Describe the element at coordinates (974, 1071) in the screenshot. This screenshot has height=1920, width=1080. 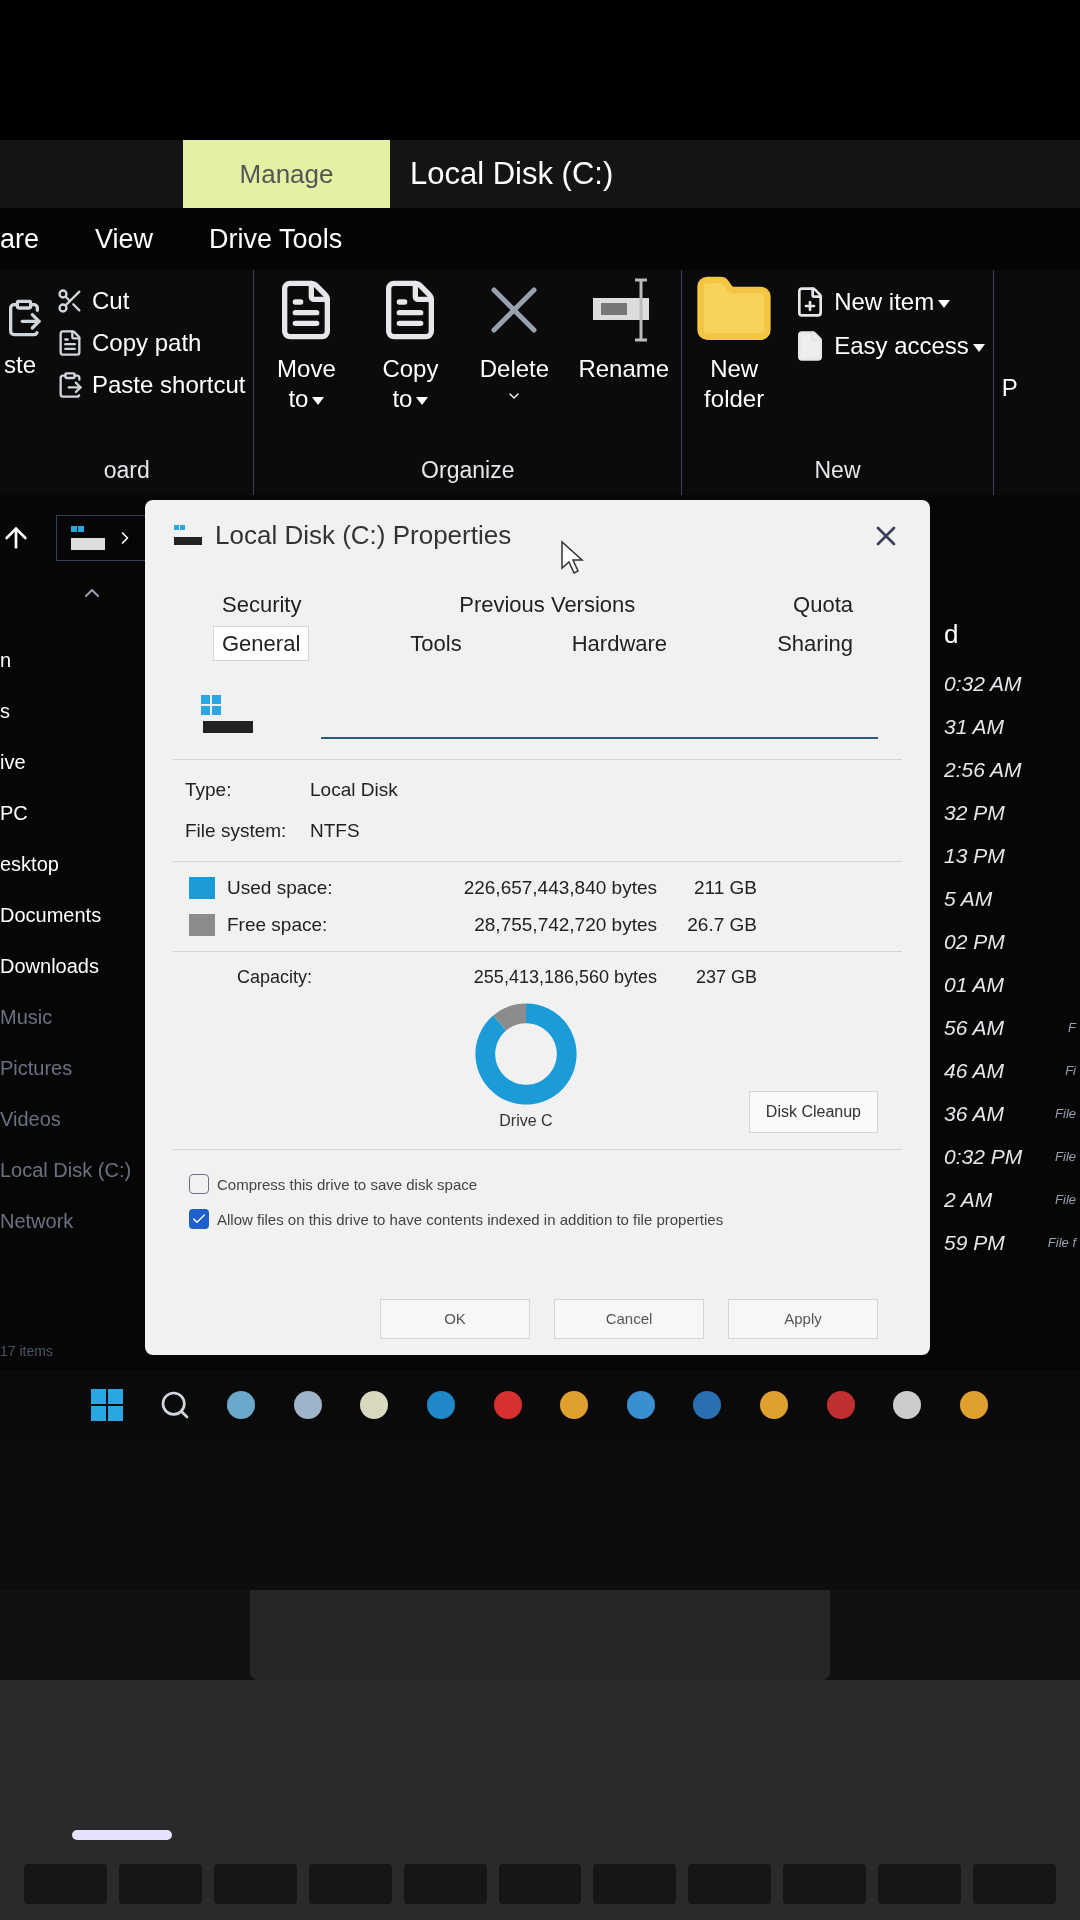
I see `date-cell: 46 AM` at that location.